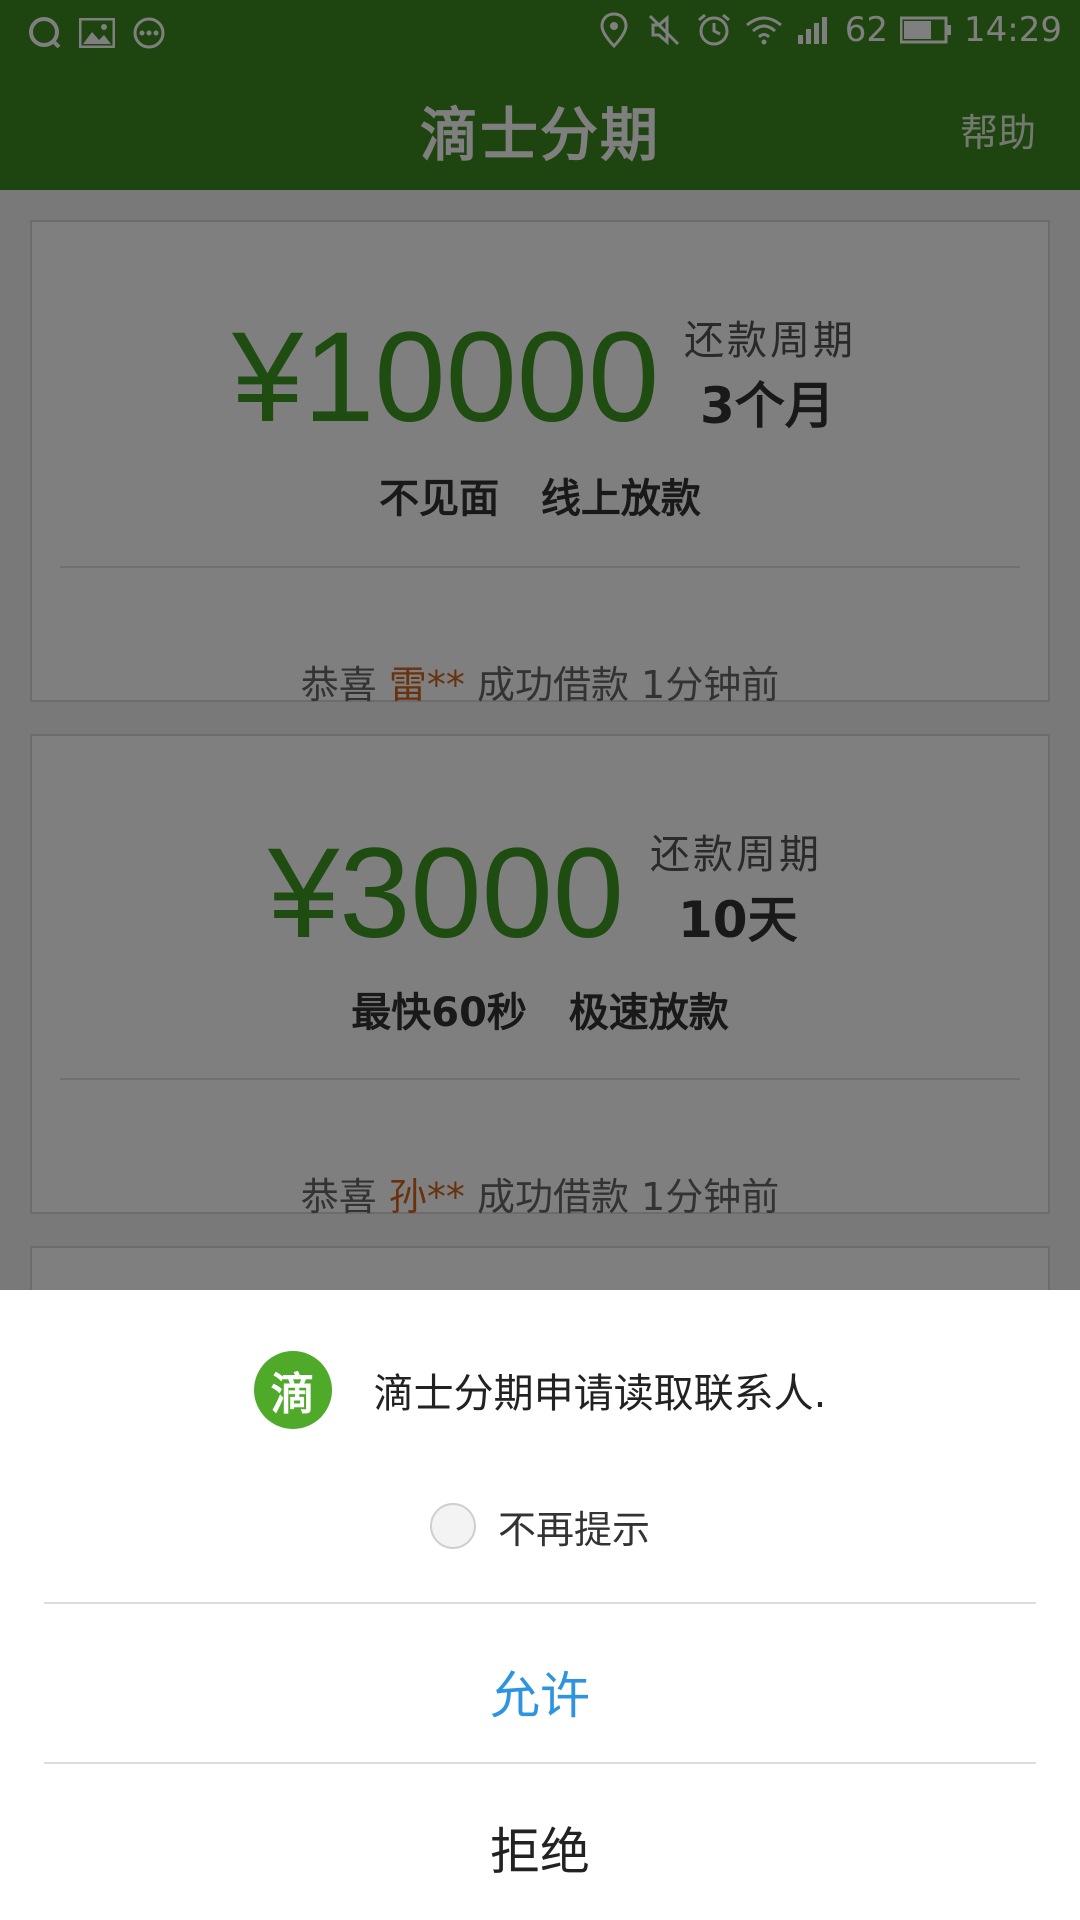  What do you see at coordinates (600, 1394) in the screenshot?
I see `permission-message: 滴士分期申请读取联系人.` at bounding box center [600, 1394].